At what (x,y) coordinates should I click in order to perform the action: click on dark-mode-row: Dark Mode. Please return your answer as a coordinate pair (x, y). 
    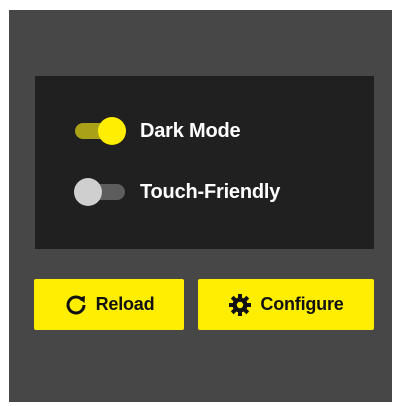
    Looking at the image, I should click on (157, 131).